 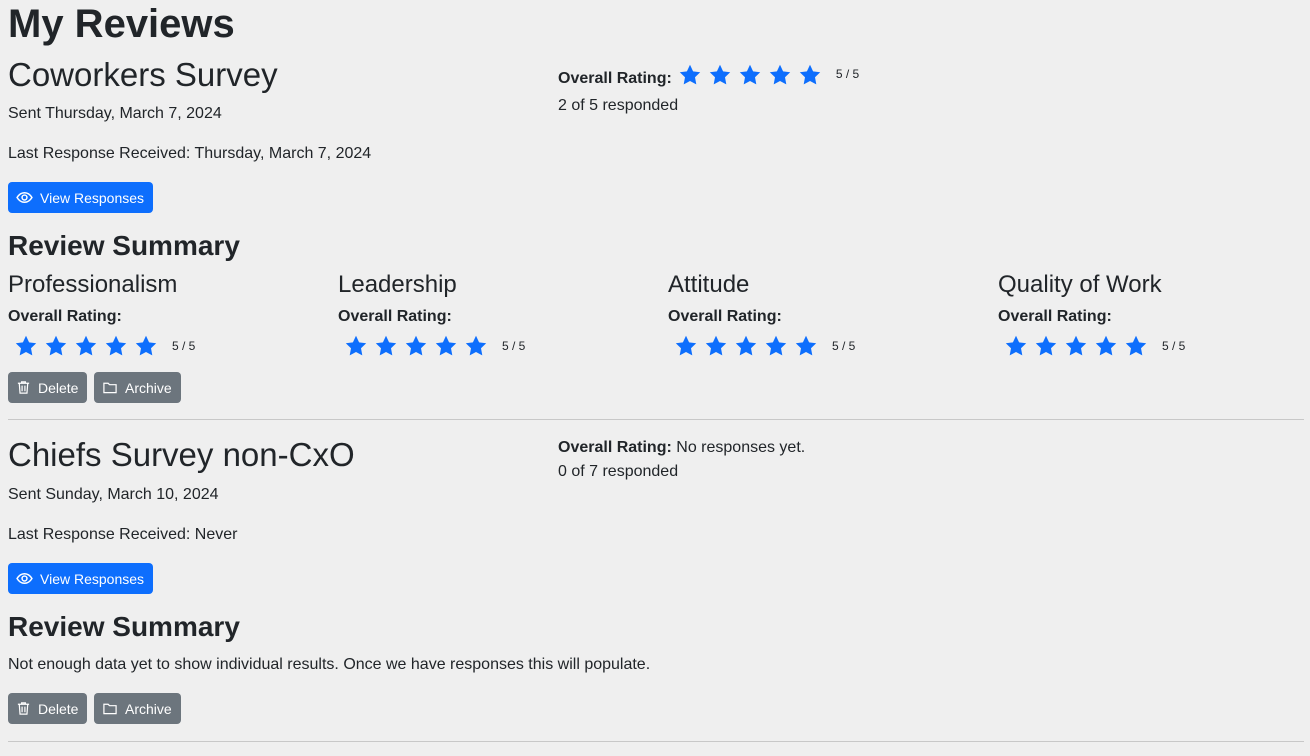 I want to click on category-attitude: Attitude Overall Rating: 5 / 5, so click(x=761, y=314).